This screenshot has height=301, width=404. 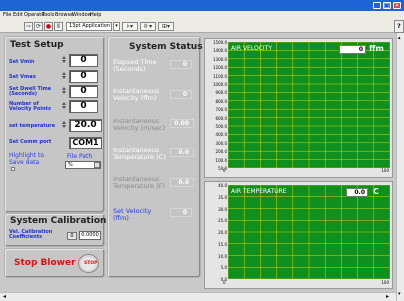 I want to click on air-temperature-current-value: 0.0, so click(x=357, y=192).